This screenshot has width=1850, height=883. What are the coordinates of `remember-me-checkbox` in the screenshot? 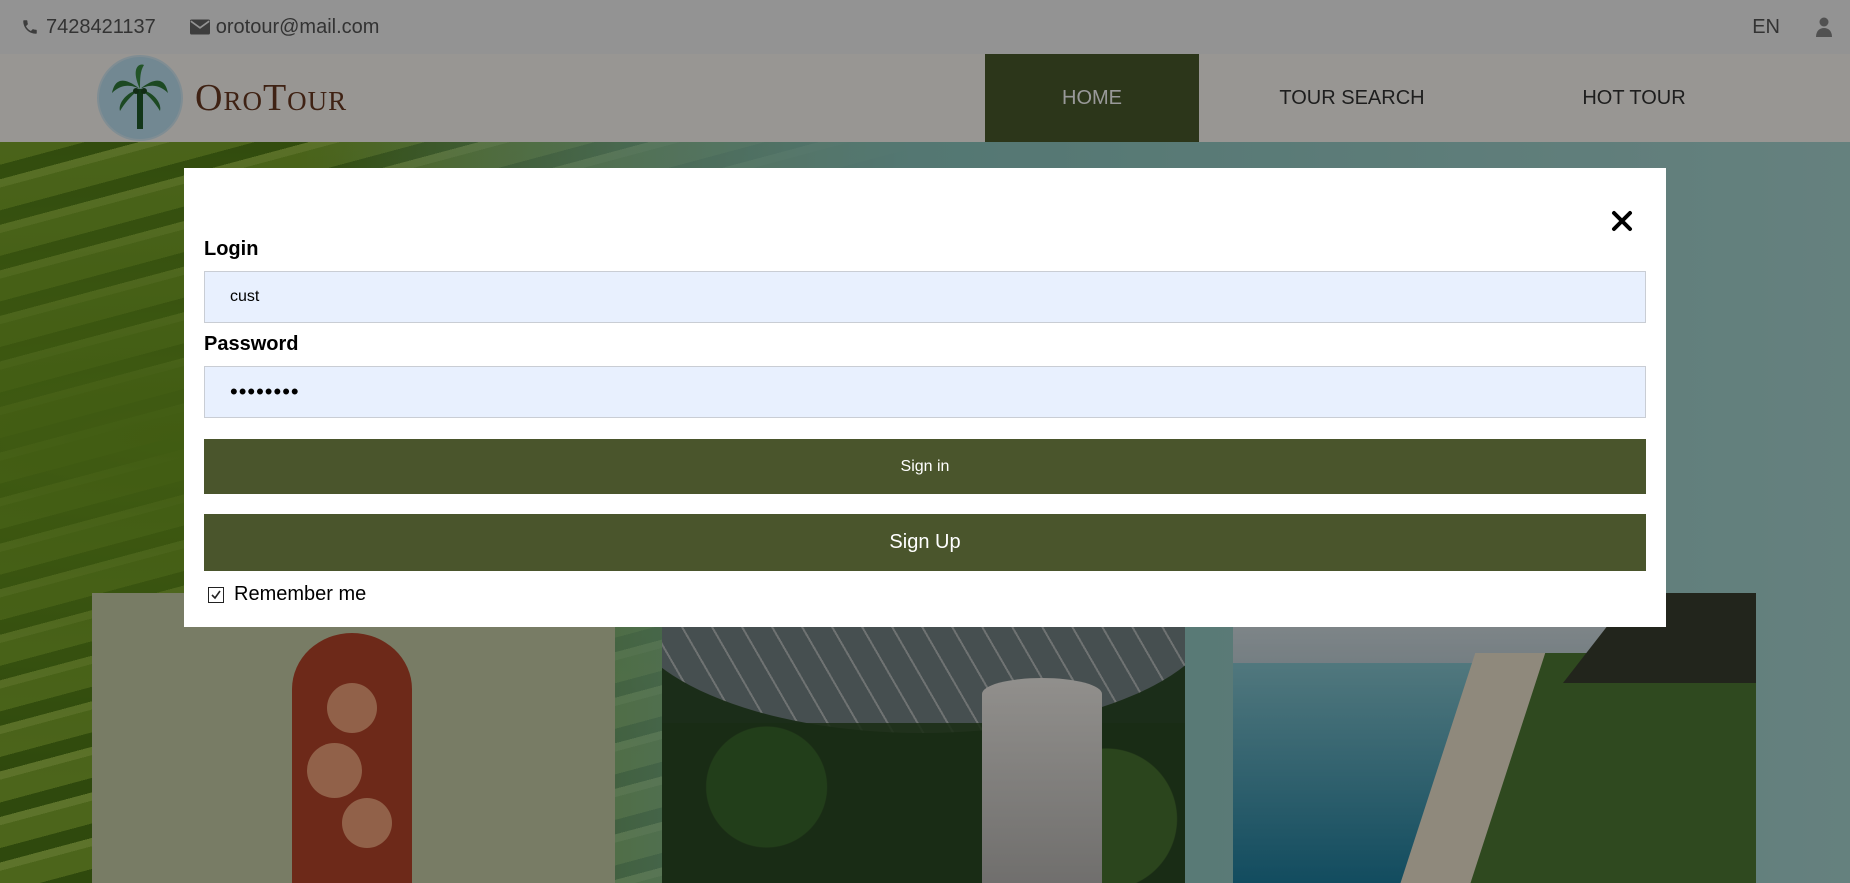 It's located at (216, 594).